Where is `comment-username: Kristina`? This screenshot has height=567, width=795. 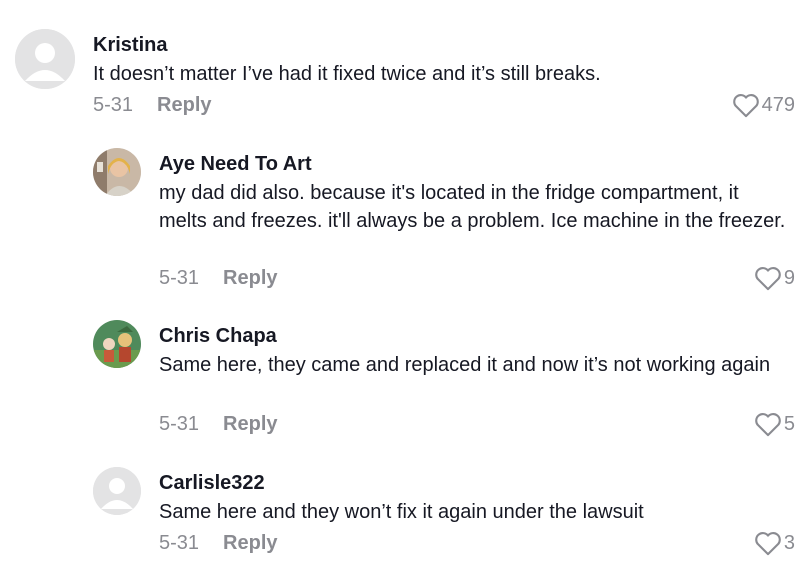 comment-username: Kristina is located at coordinates (130, 45).